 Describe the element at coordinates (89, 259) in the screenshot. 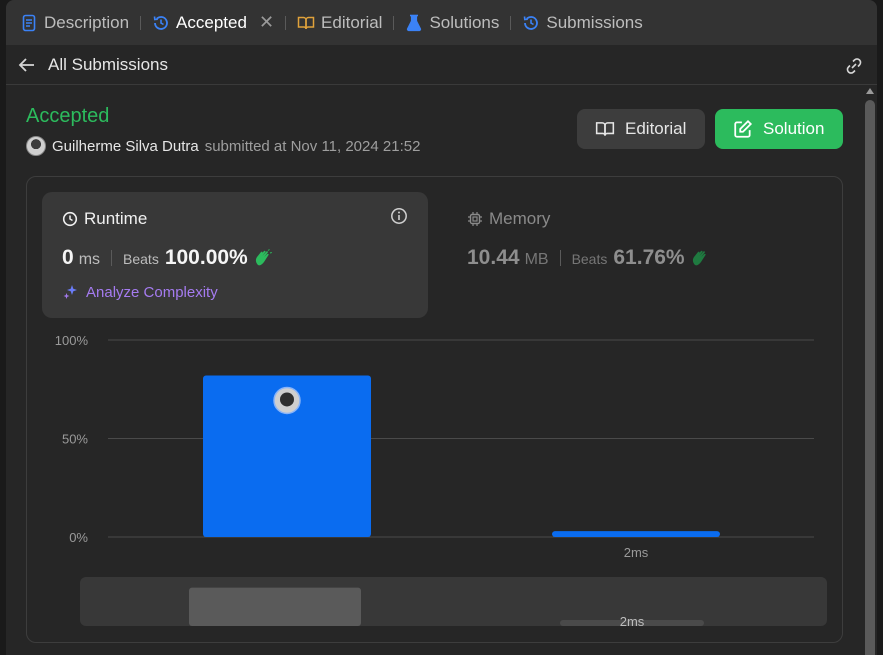

I see `runtime-unit: ms` at that location.